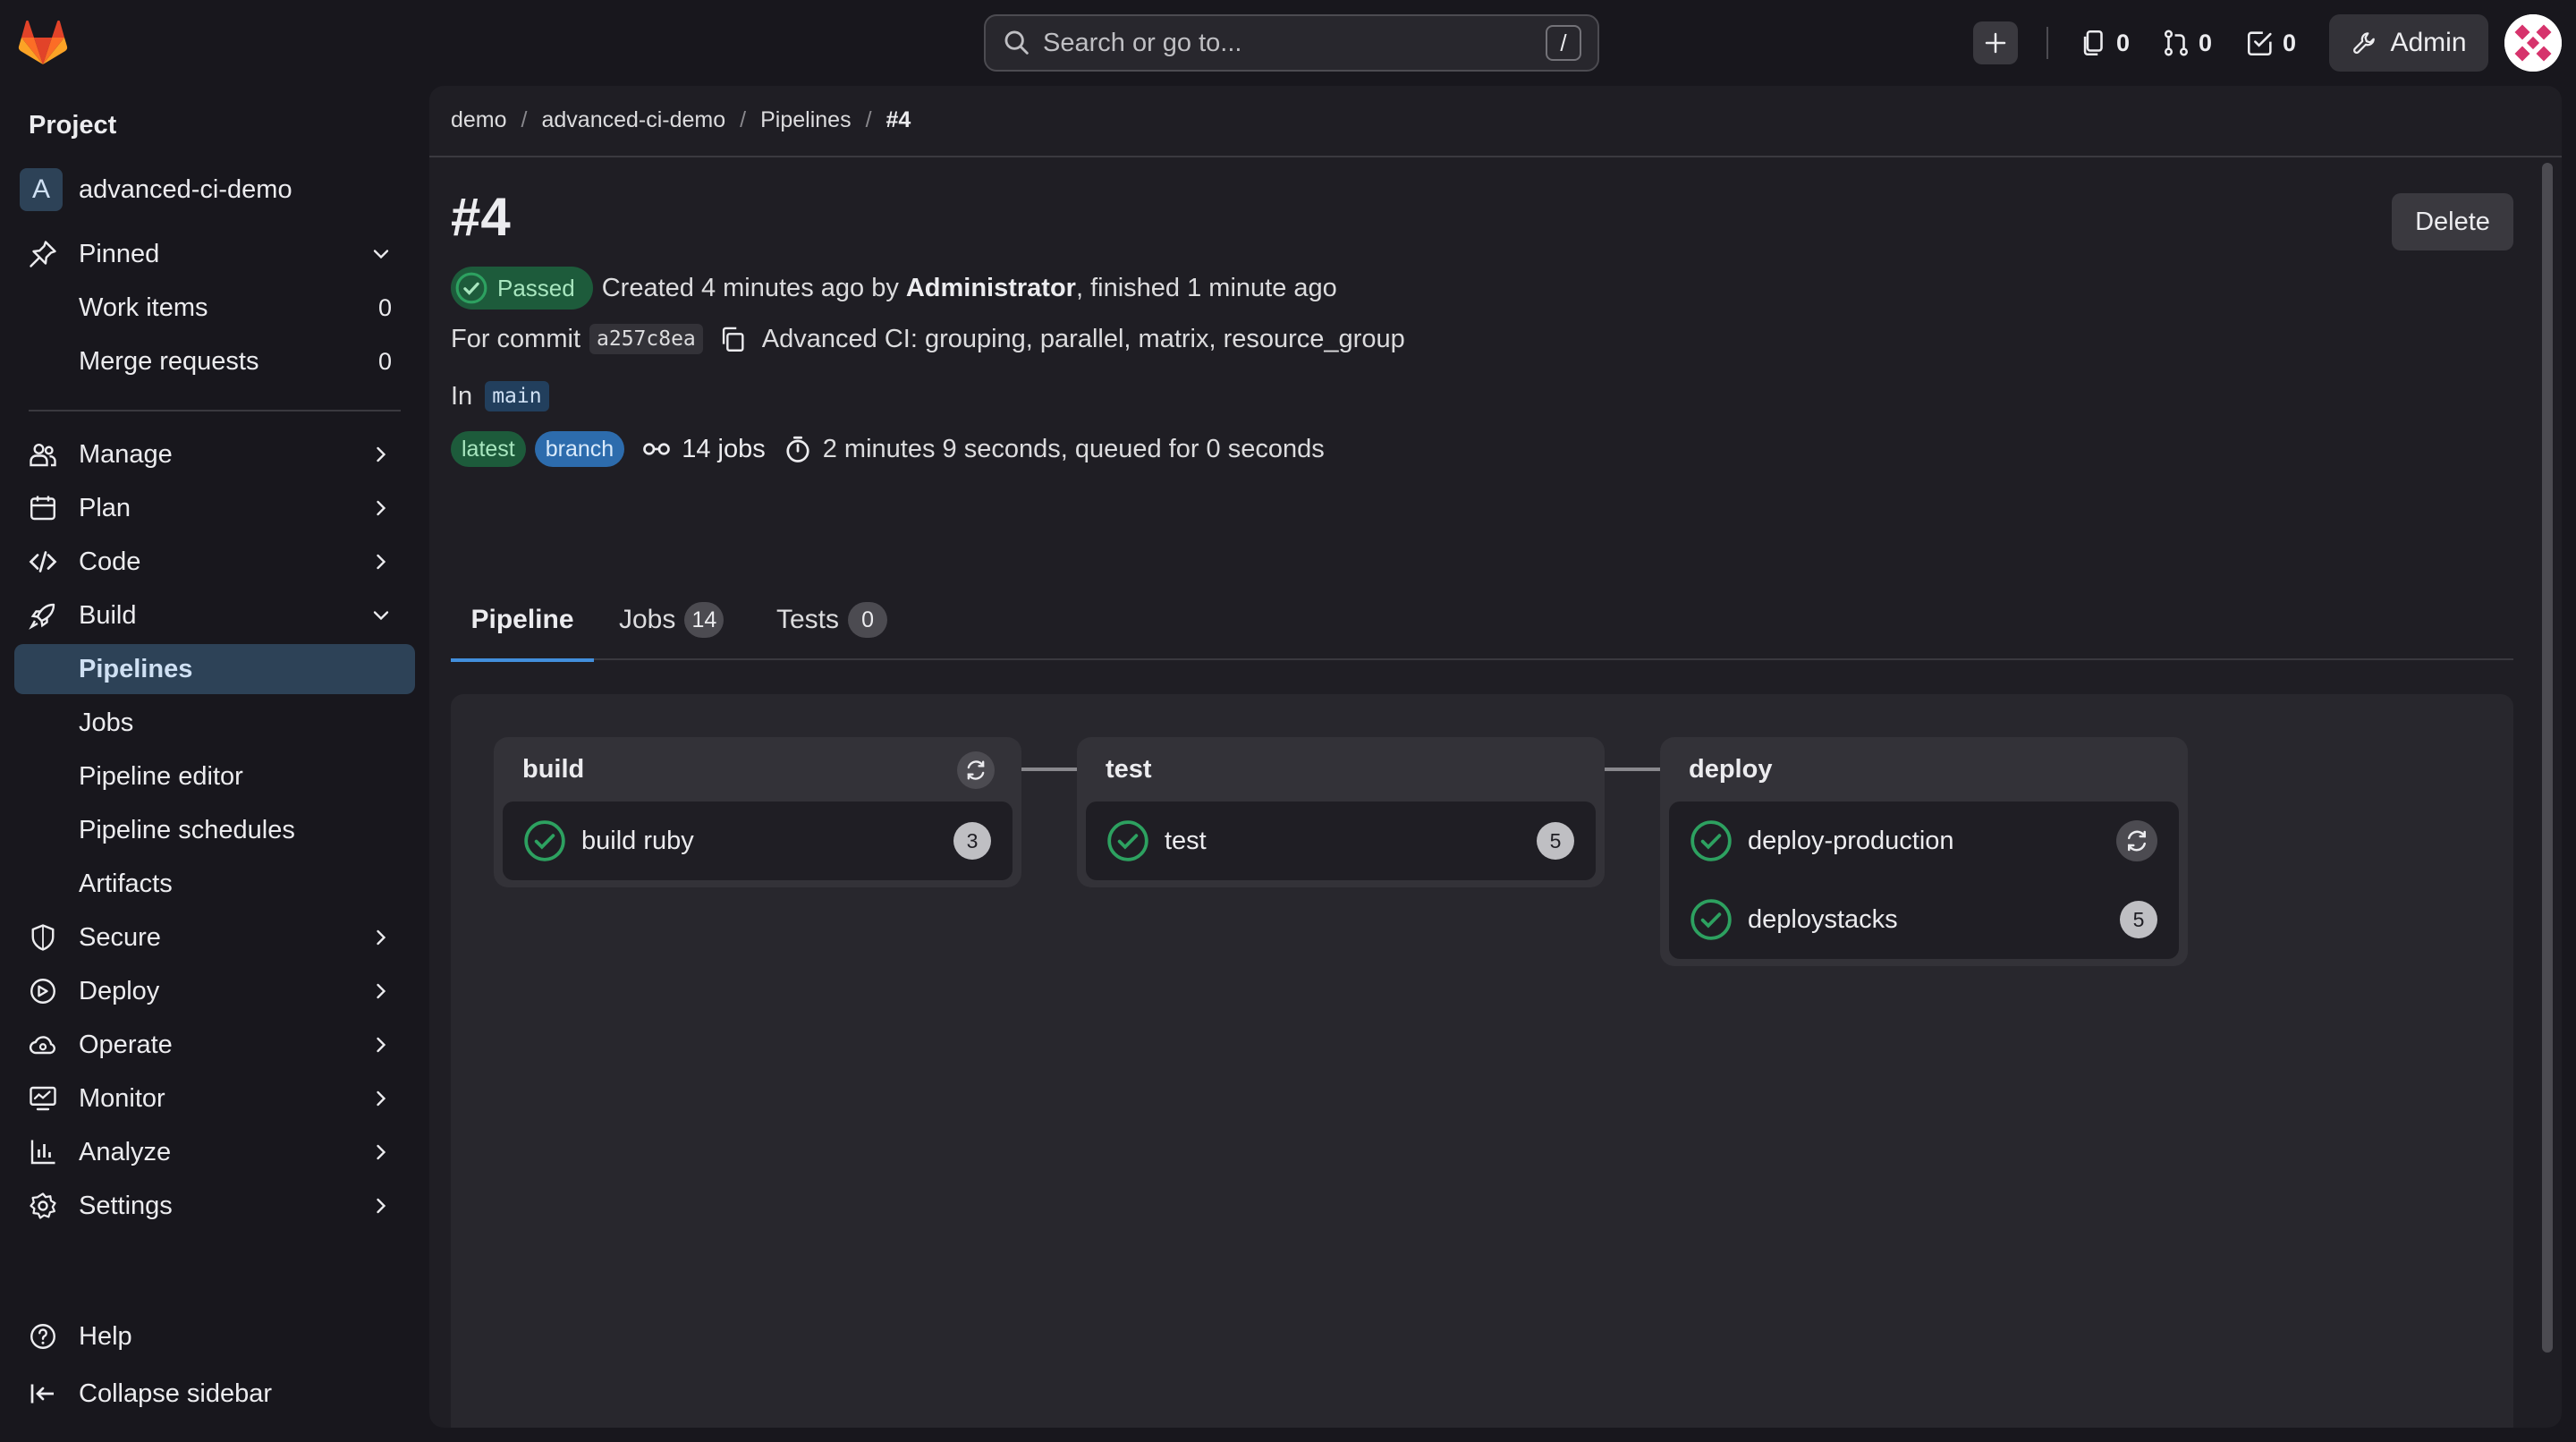 Image resolution: width=2576 pixels, height=1442 pixels. What do you see at coordinates (214, 508) in the screenshot?
I see `sidebar-item-plan: Plan` at bounding box center [214, 508].